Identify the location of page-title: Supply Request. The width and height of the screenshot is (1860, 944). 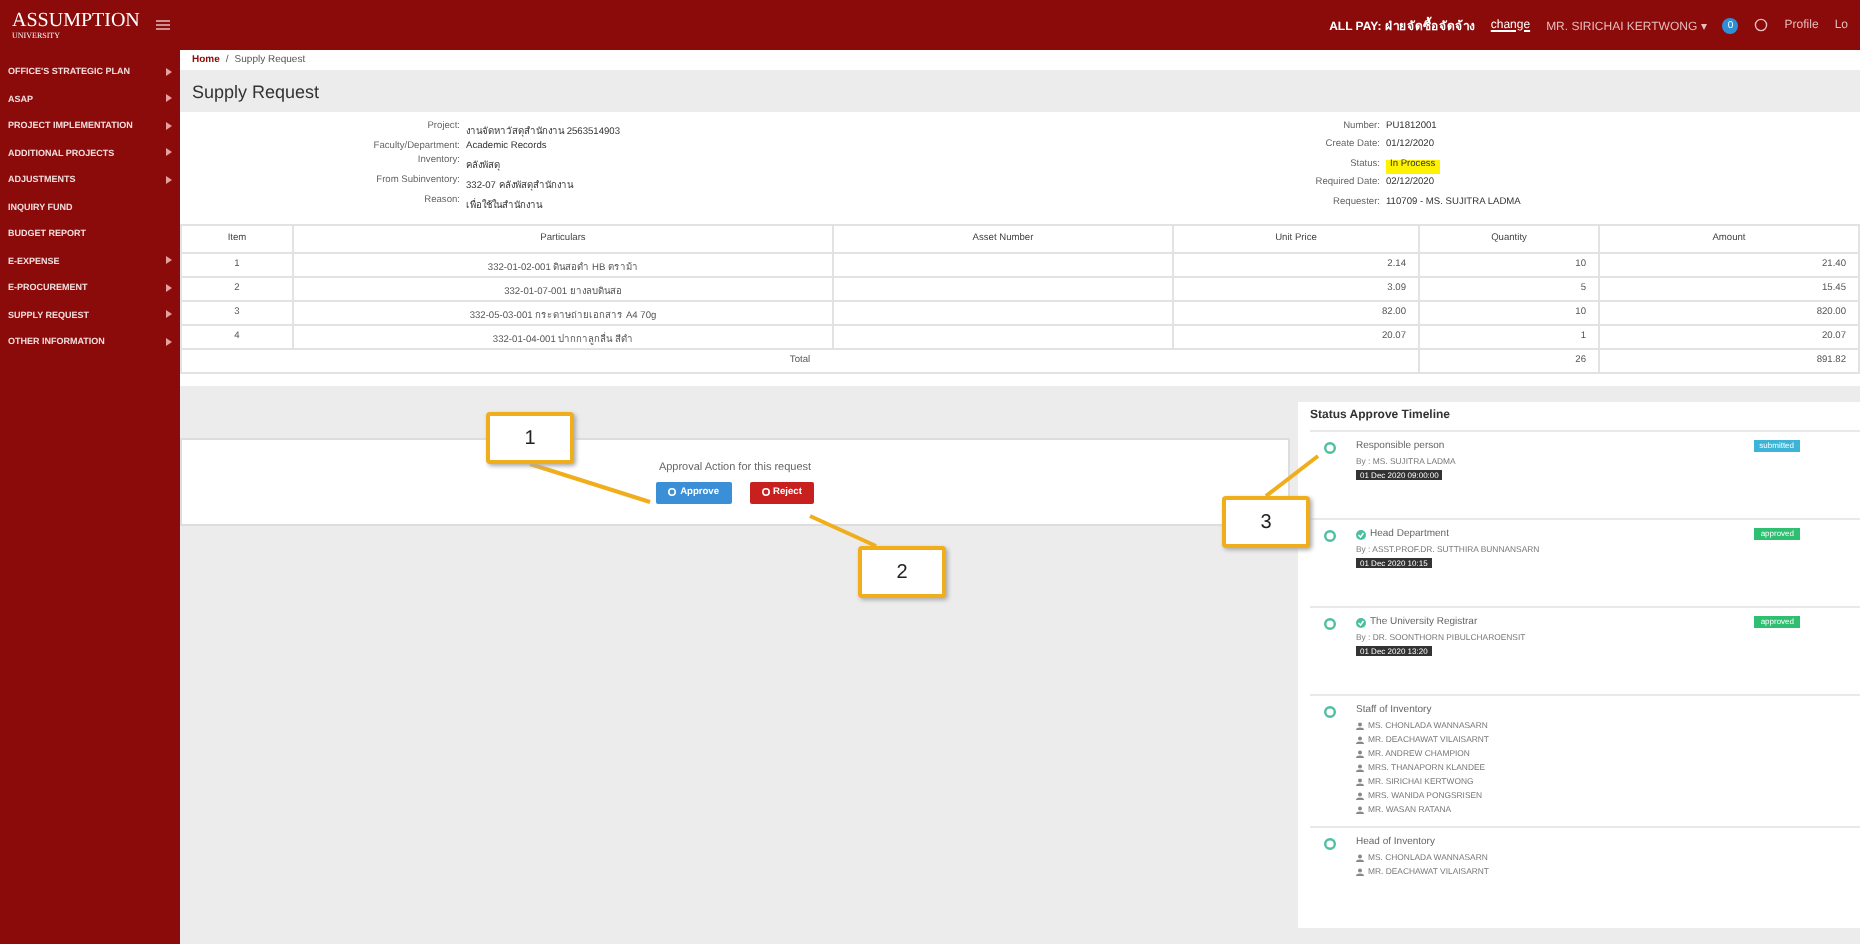
(256, 93).